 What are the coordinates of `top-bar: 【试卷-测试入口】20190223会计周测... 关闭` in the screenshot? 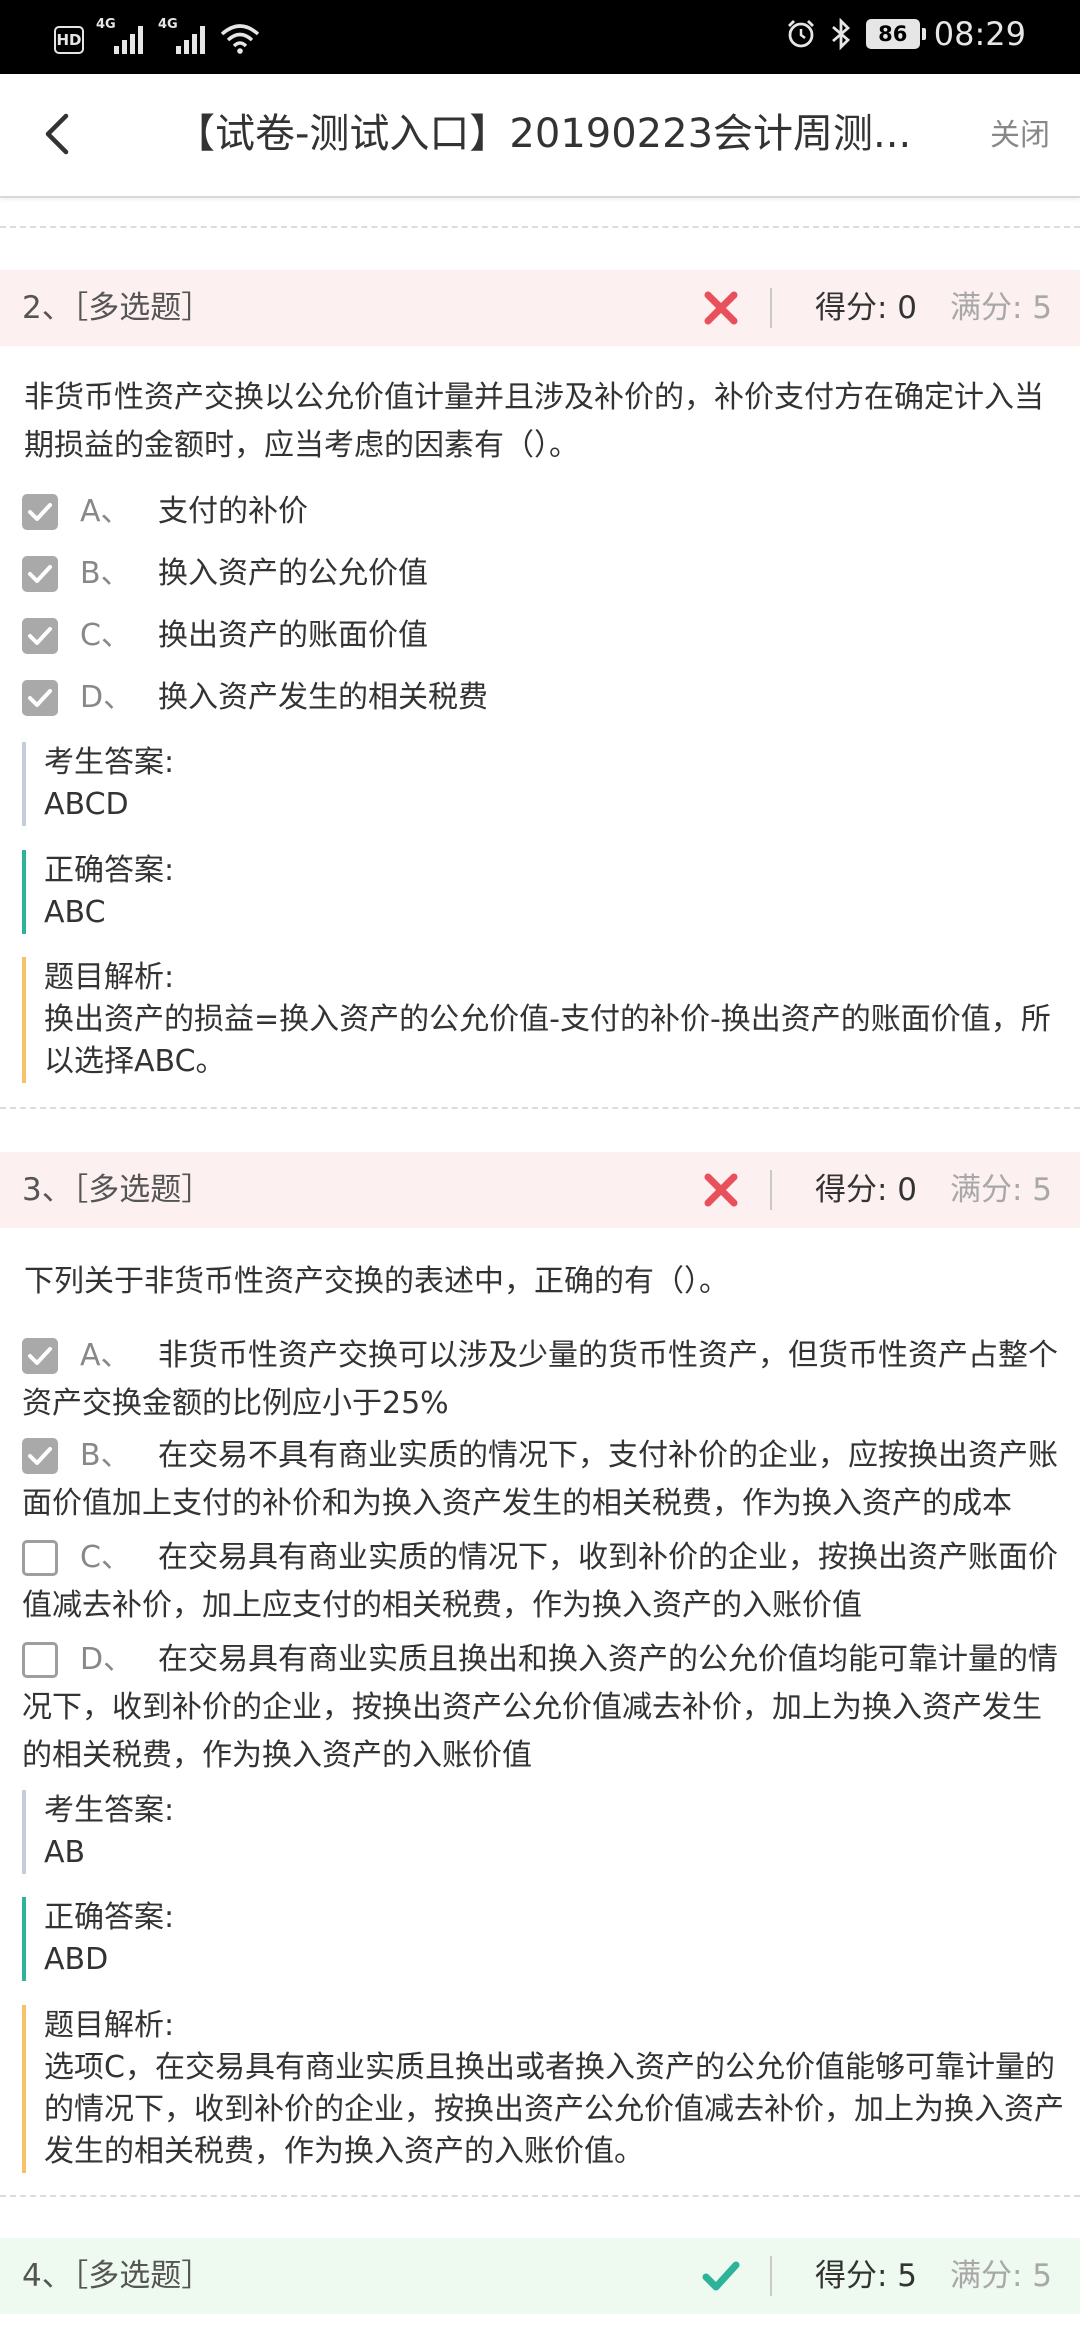 It's located at (540, 136).